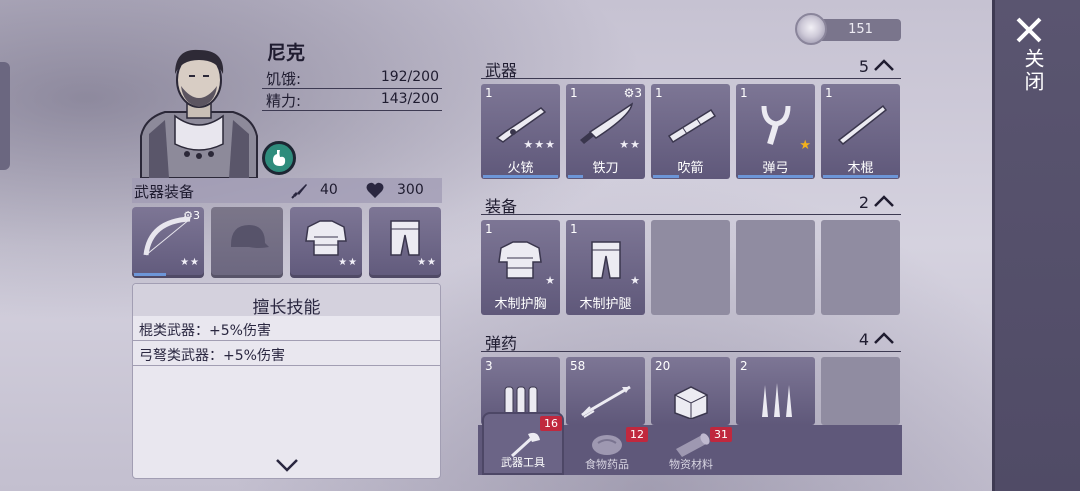  Describe the element at coordinates (520, 304) in the screenshot. I see `item-name: 木制护胸` at that location.